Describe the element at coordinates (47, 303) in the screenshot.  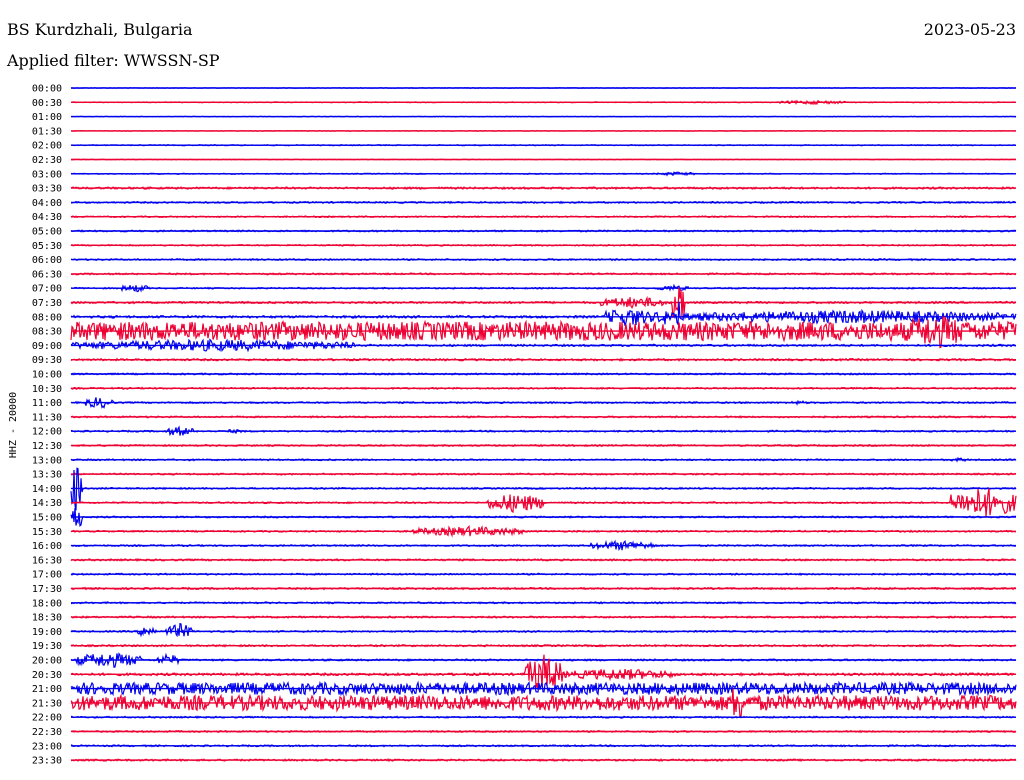
I see `time-tick-label: 07:30` at that location.